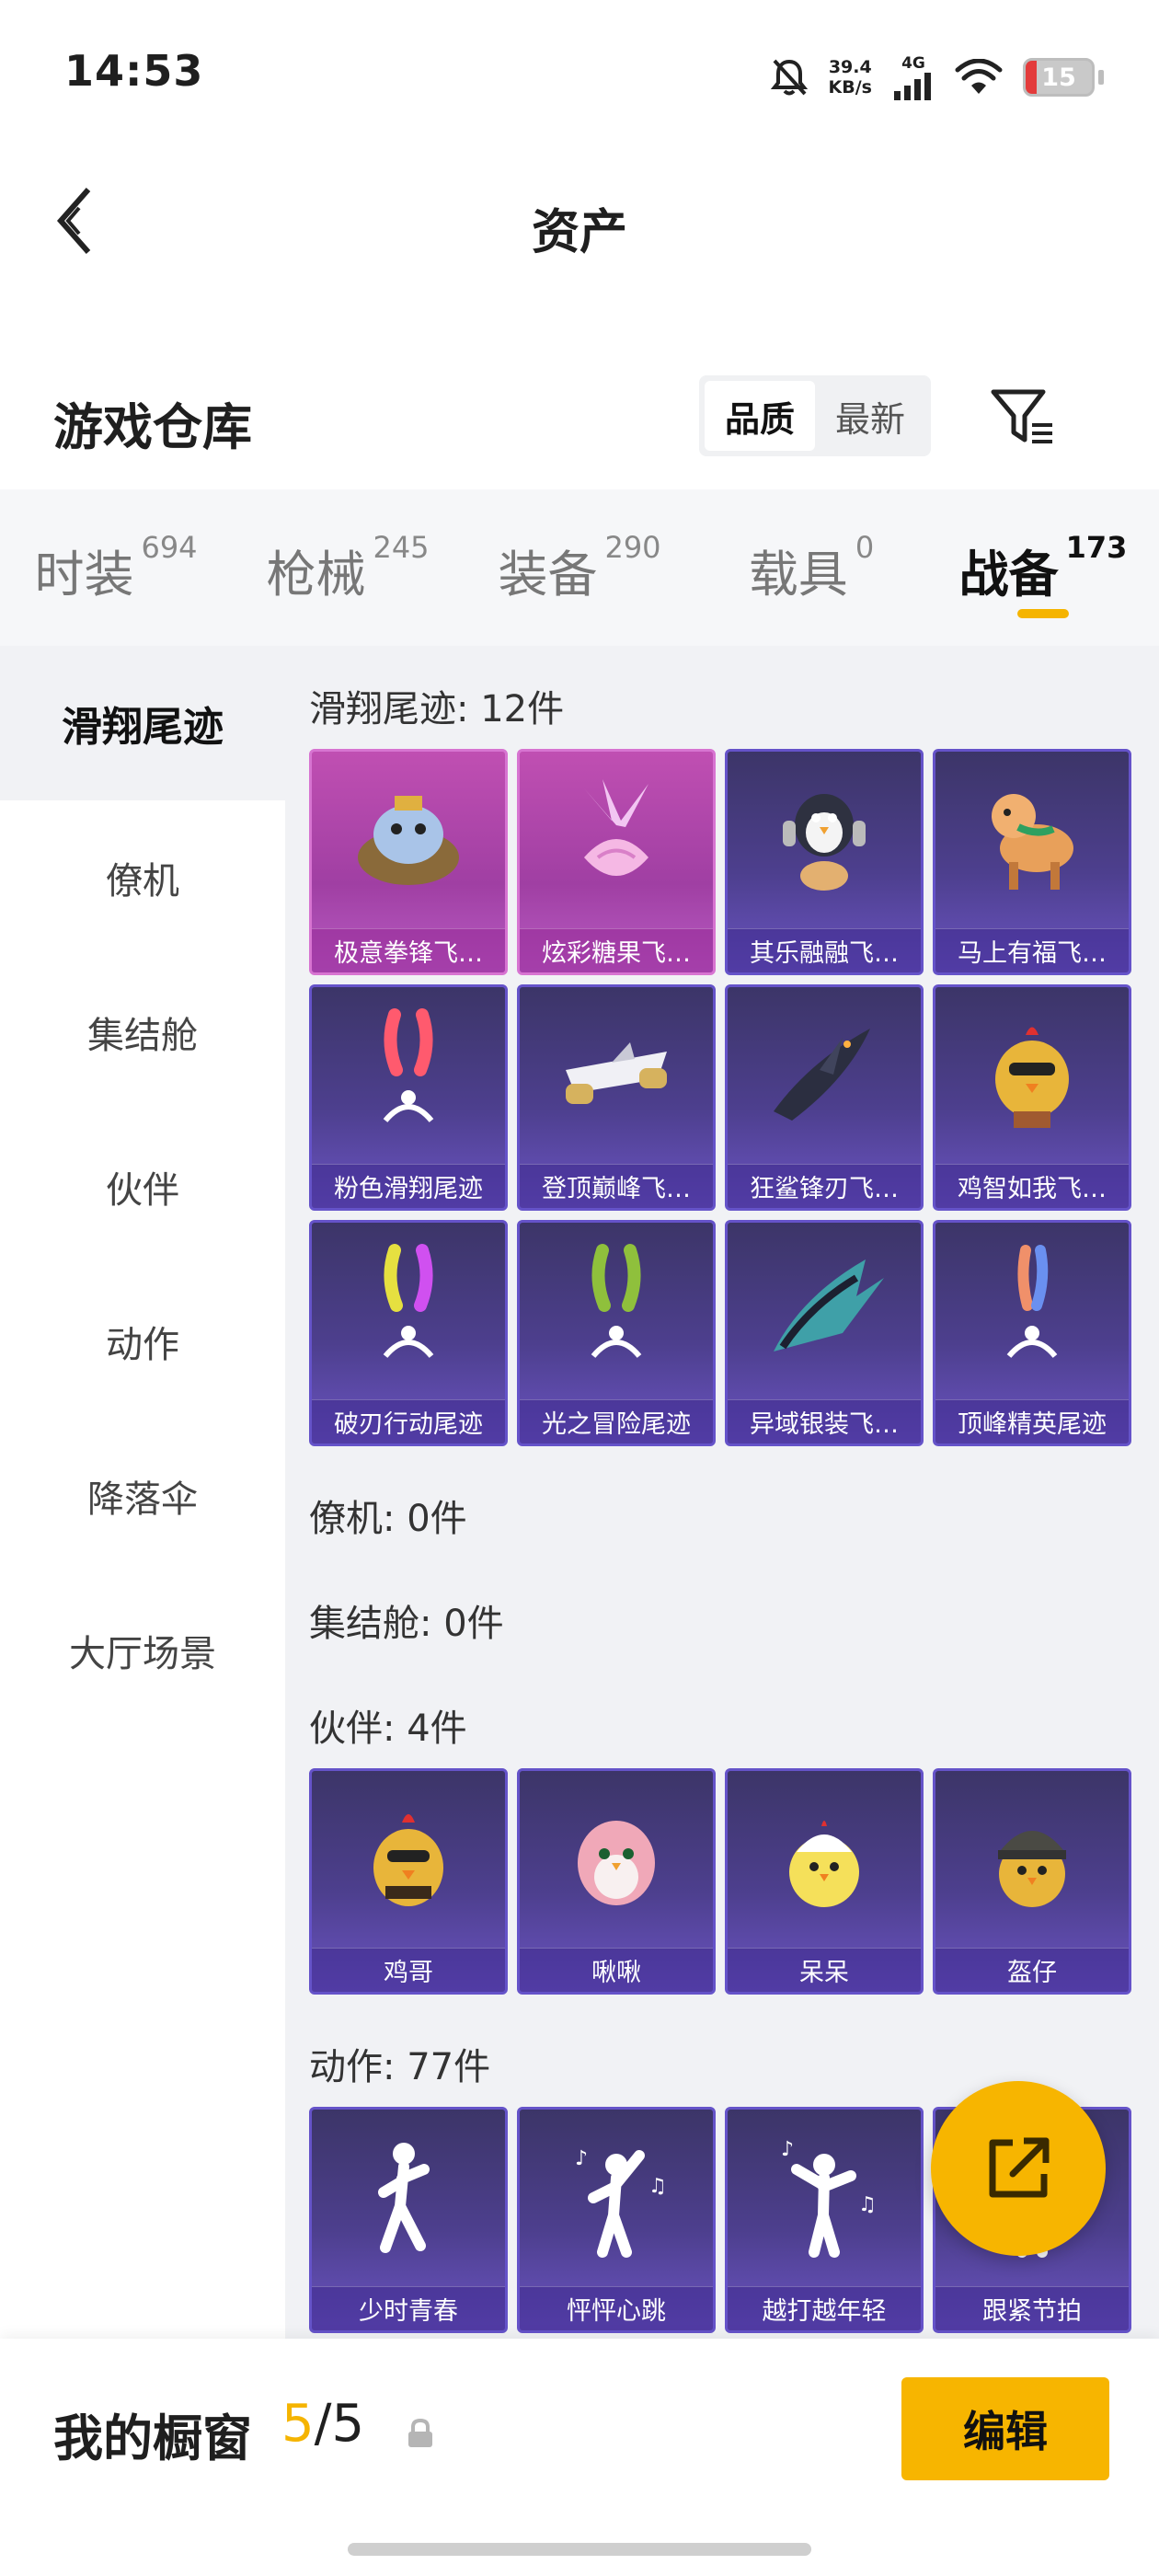 This screenshot has height=2576, width=1159. I want to click on signal-icon, so click(912, 86).